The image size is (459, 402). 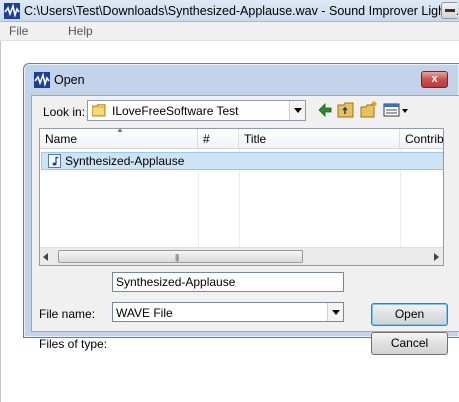 What do you see at coordinates (396, 110) in the screenshot?
I see `view-menu-icon` at bounding box center [396, 110].